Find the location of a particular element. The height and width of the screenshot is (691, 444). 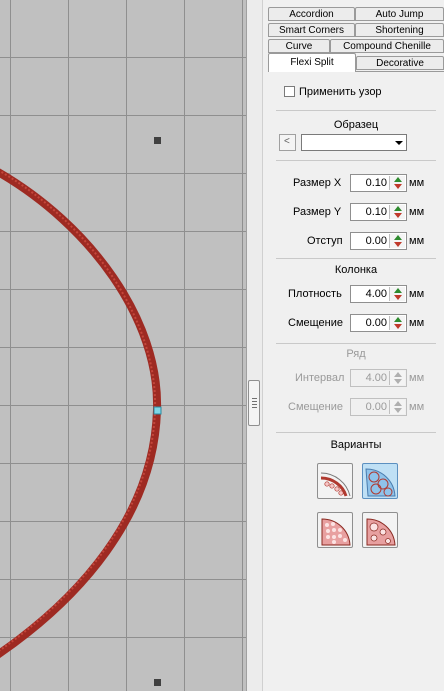

row-shift-spinner: 0.00 is located at coordinates (378, 407).